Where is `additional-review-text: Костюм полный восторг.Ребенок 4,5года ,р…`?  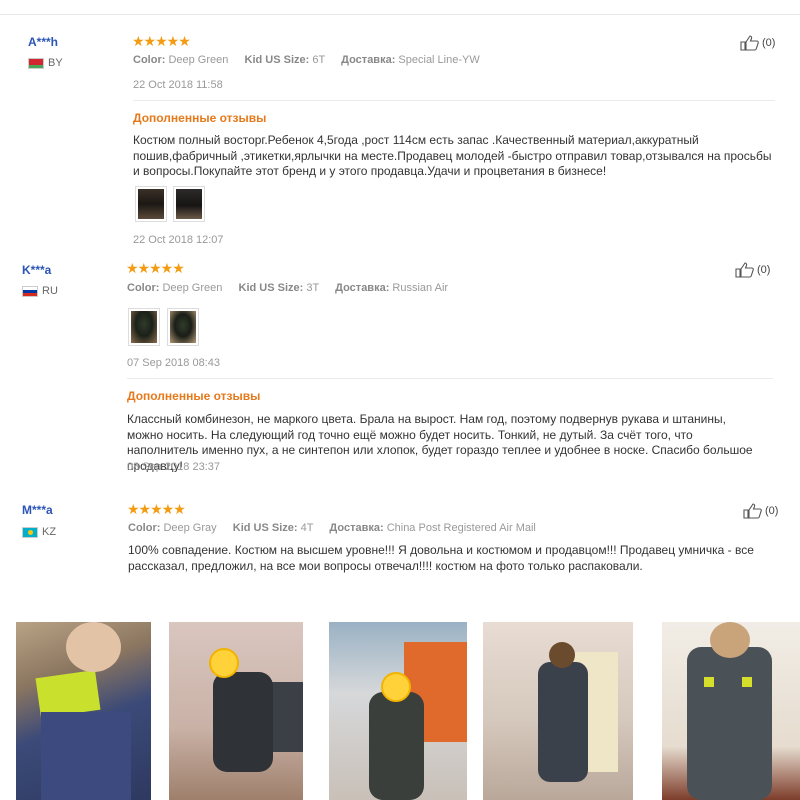 additional-review-text: Костюм полный восторг.Ребенок 4,5года ,р… is located at coordinates (452, 155).